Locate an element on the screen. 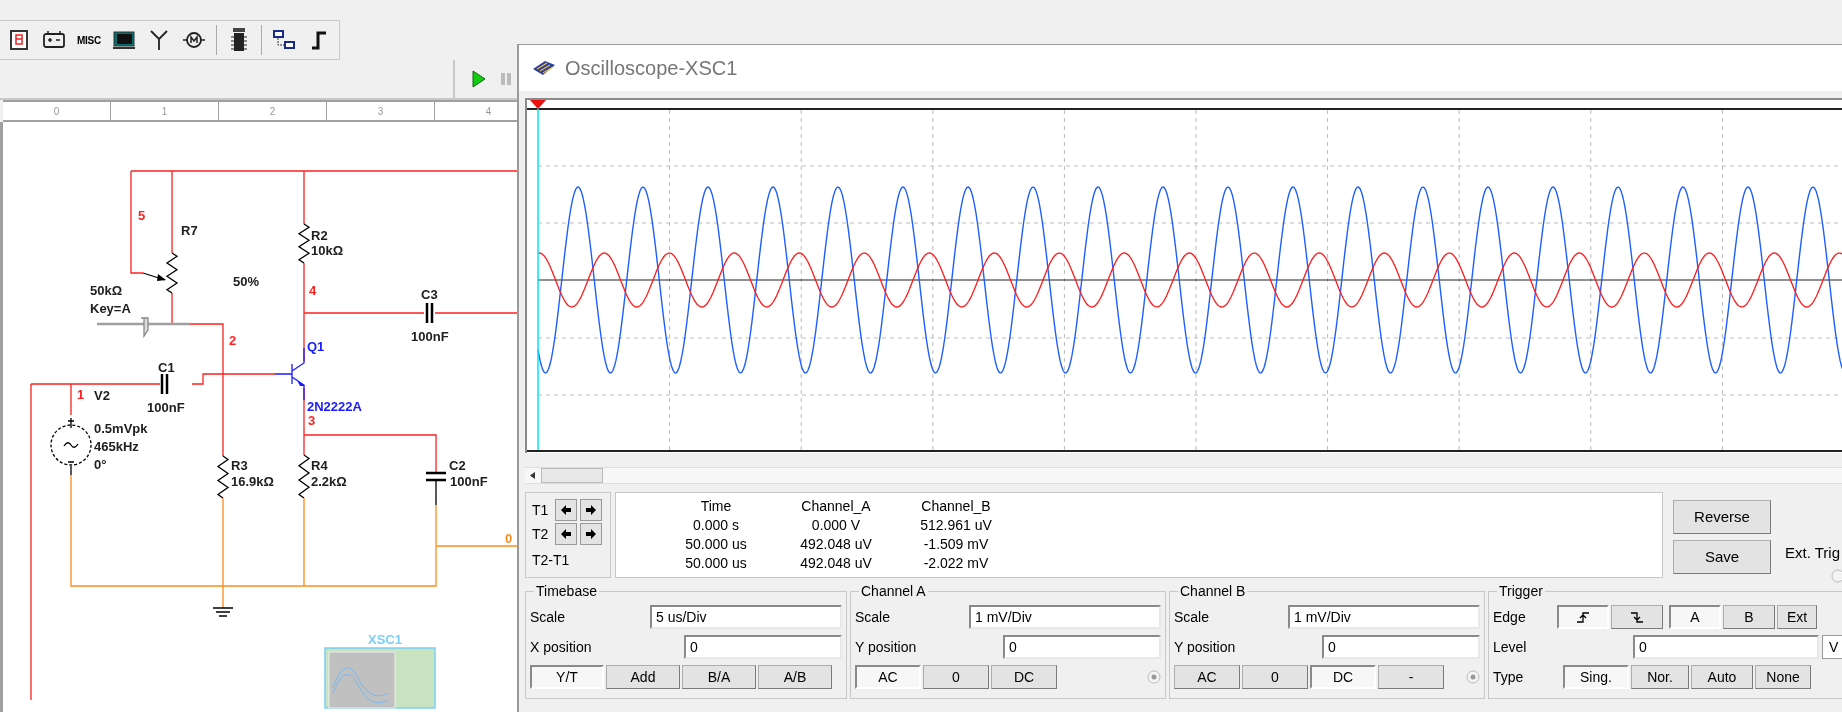  toggle-button: Nor. is located at coordinates (1660, 677).